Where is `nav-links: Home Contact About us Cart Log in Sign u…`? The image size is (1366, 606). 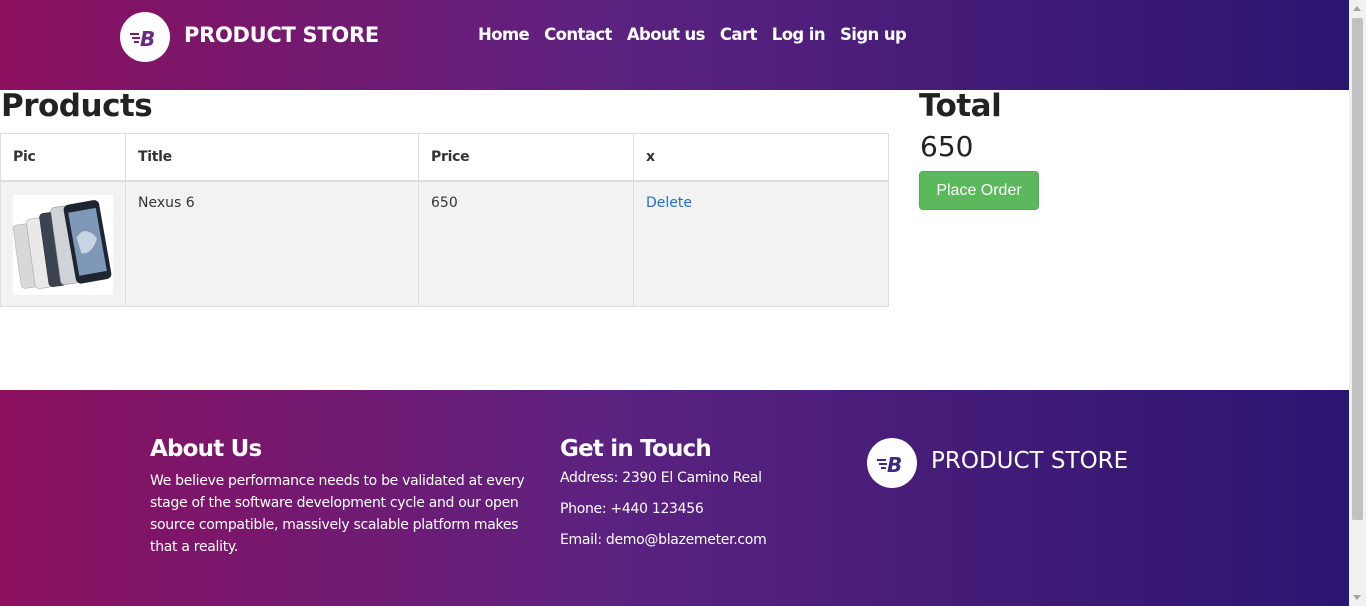 nav-links: Home Contact About us Cart Log in Sign u… is located at coordinates (699, 34).